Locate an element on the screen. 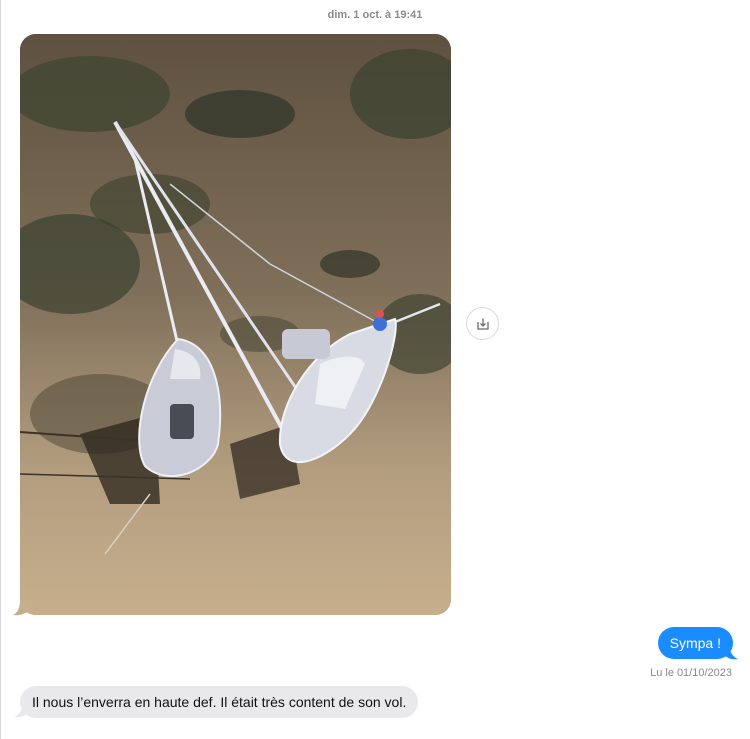  message-timestamp: dim. 1 oct. à 19:41 is located at coordinates (375, 15).